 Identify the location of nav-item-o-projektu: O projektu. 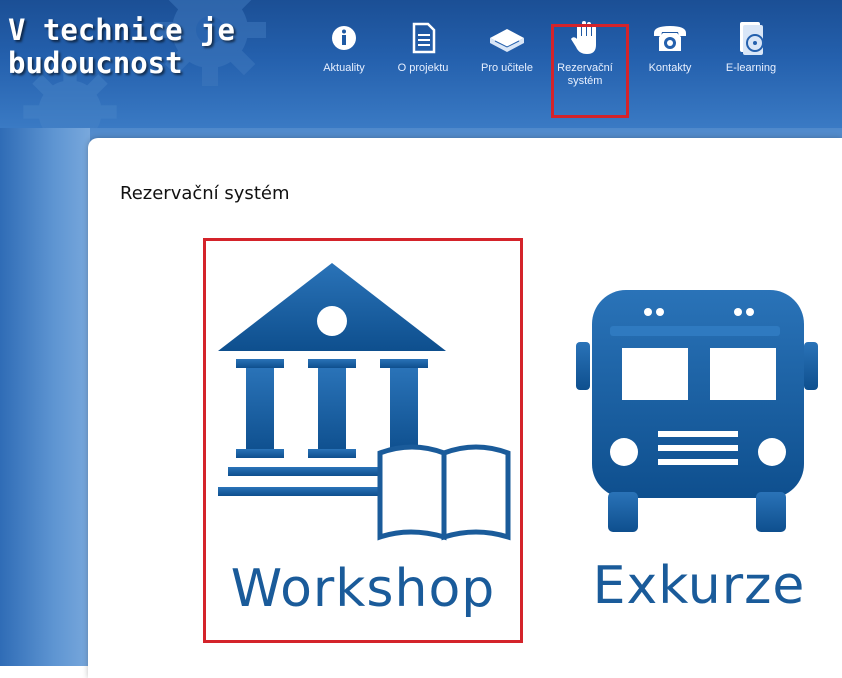
(423, 46).